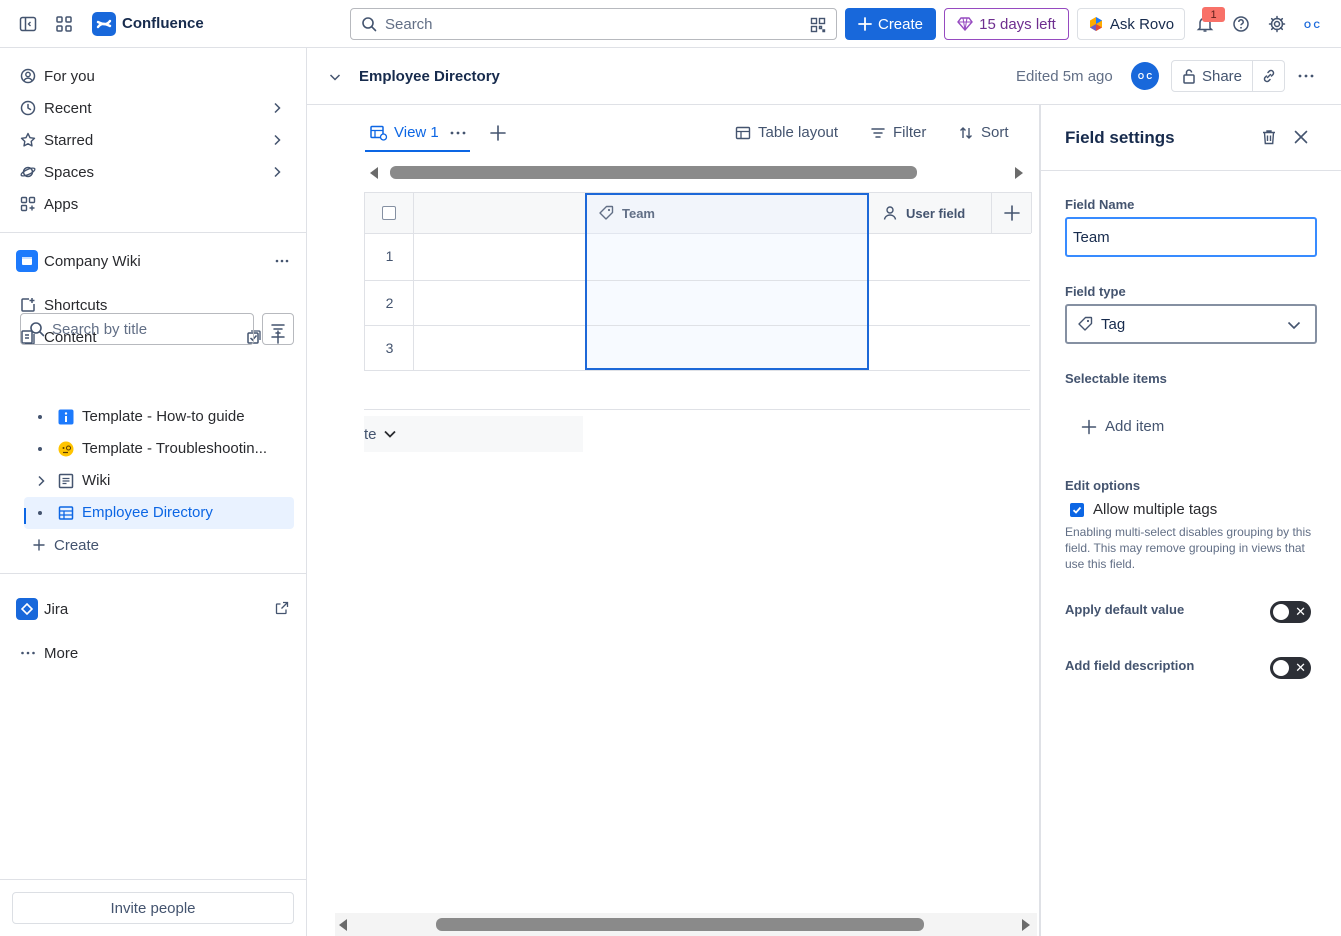 The height and width of the screenshot is (936, 1341). I want to click on table-border, so click(727, 325).